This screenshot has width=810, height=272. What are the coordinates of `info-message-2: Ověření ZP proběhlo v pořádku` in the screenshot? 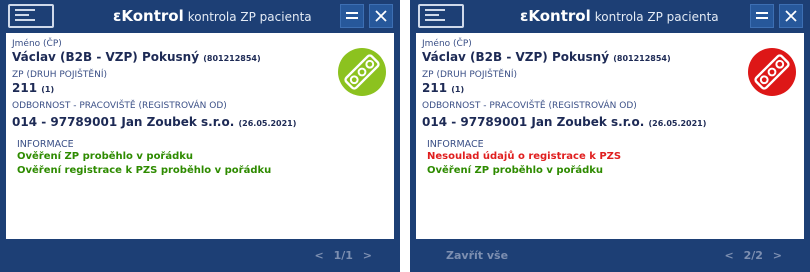 It's located at (515, 170).